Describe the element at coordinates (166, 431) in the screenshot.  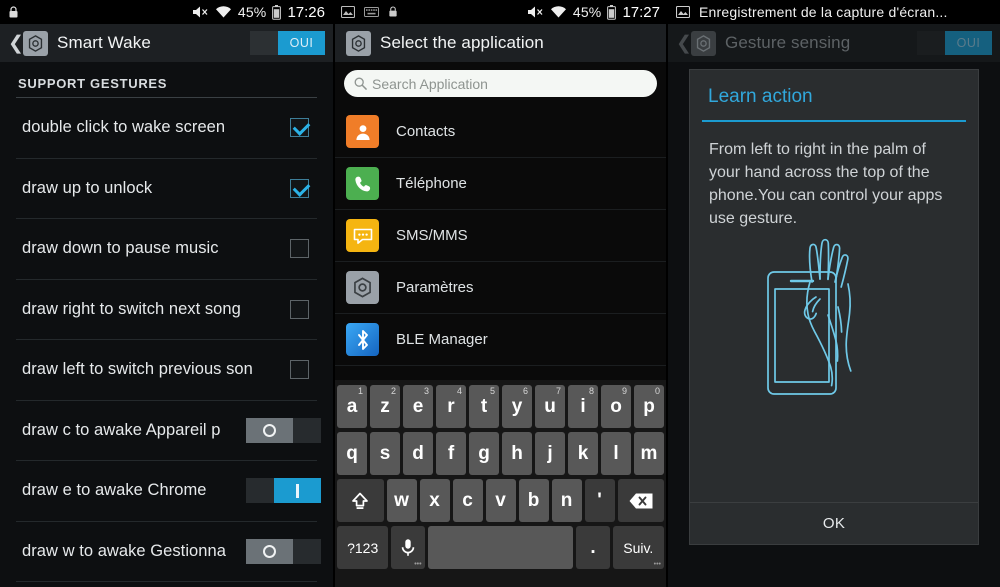
I see `list-item: draw c to awake Appareil p` at that location.